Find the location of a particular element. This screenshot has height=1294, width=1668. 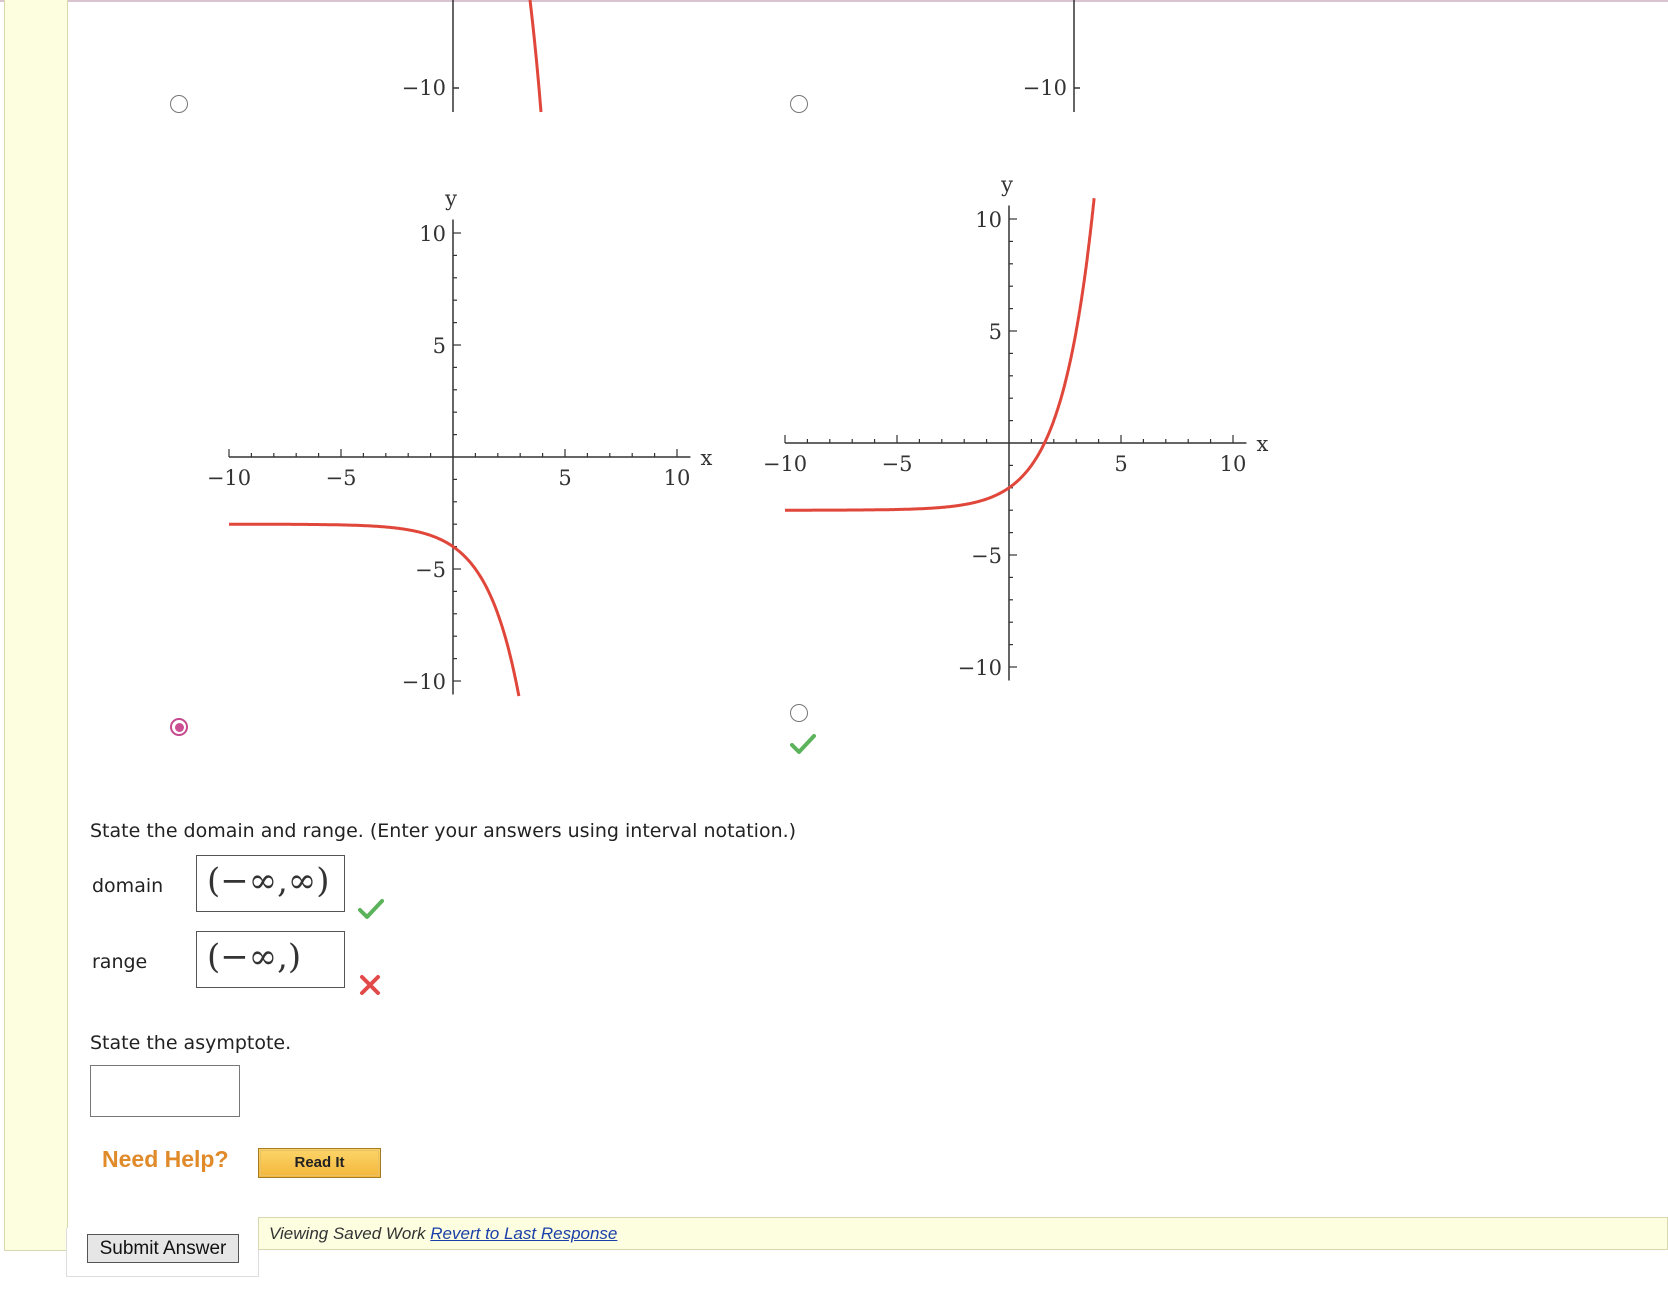

cross-icon is located at coordinates (370, 985).